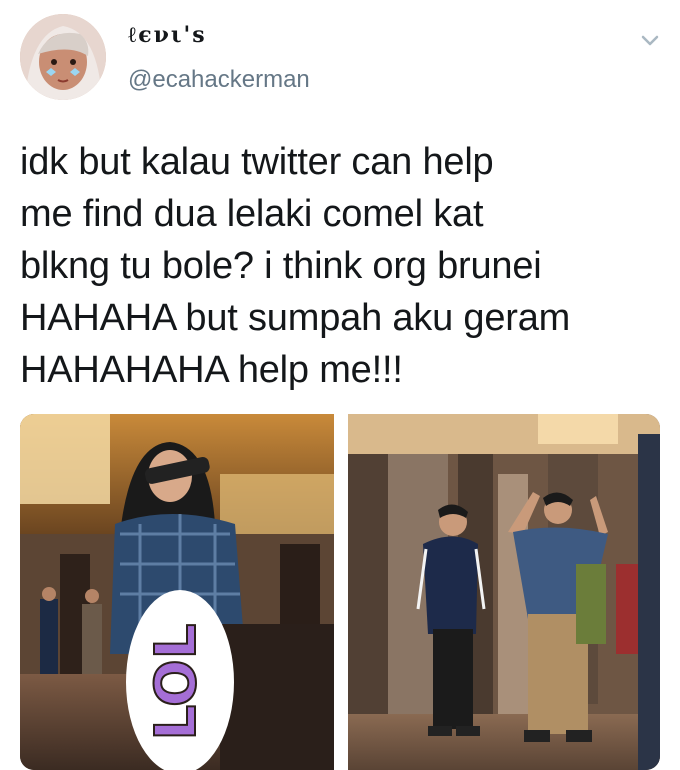  I want to click on tweet-text-line: blkng tu bole? i think org brunei, so click(281, 266).